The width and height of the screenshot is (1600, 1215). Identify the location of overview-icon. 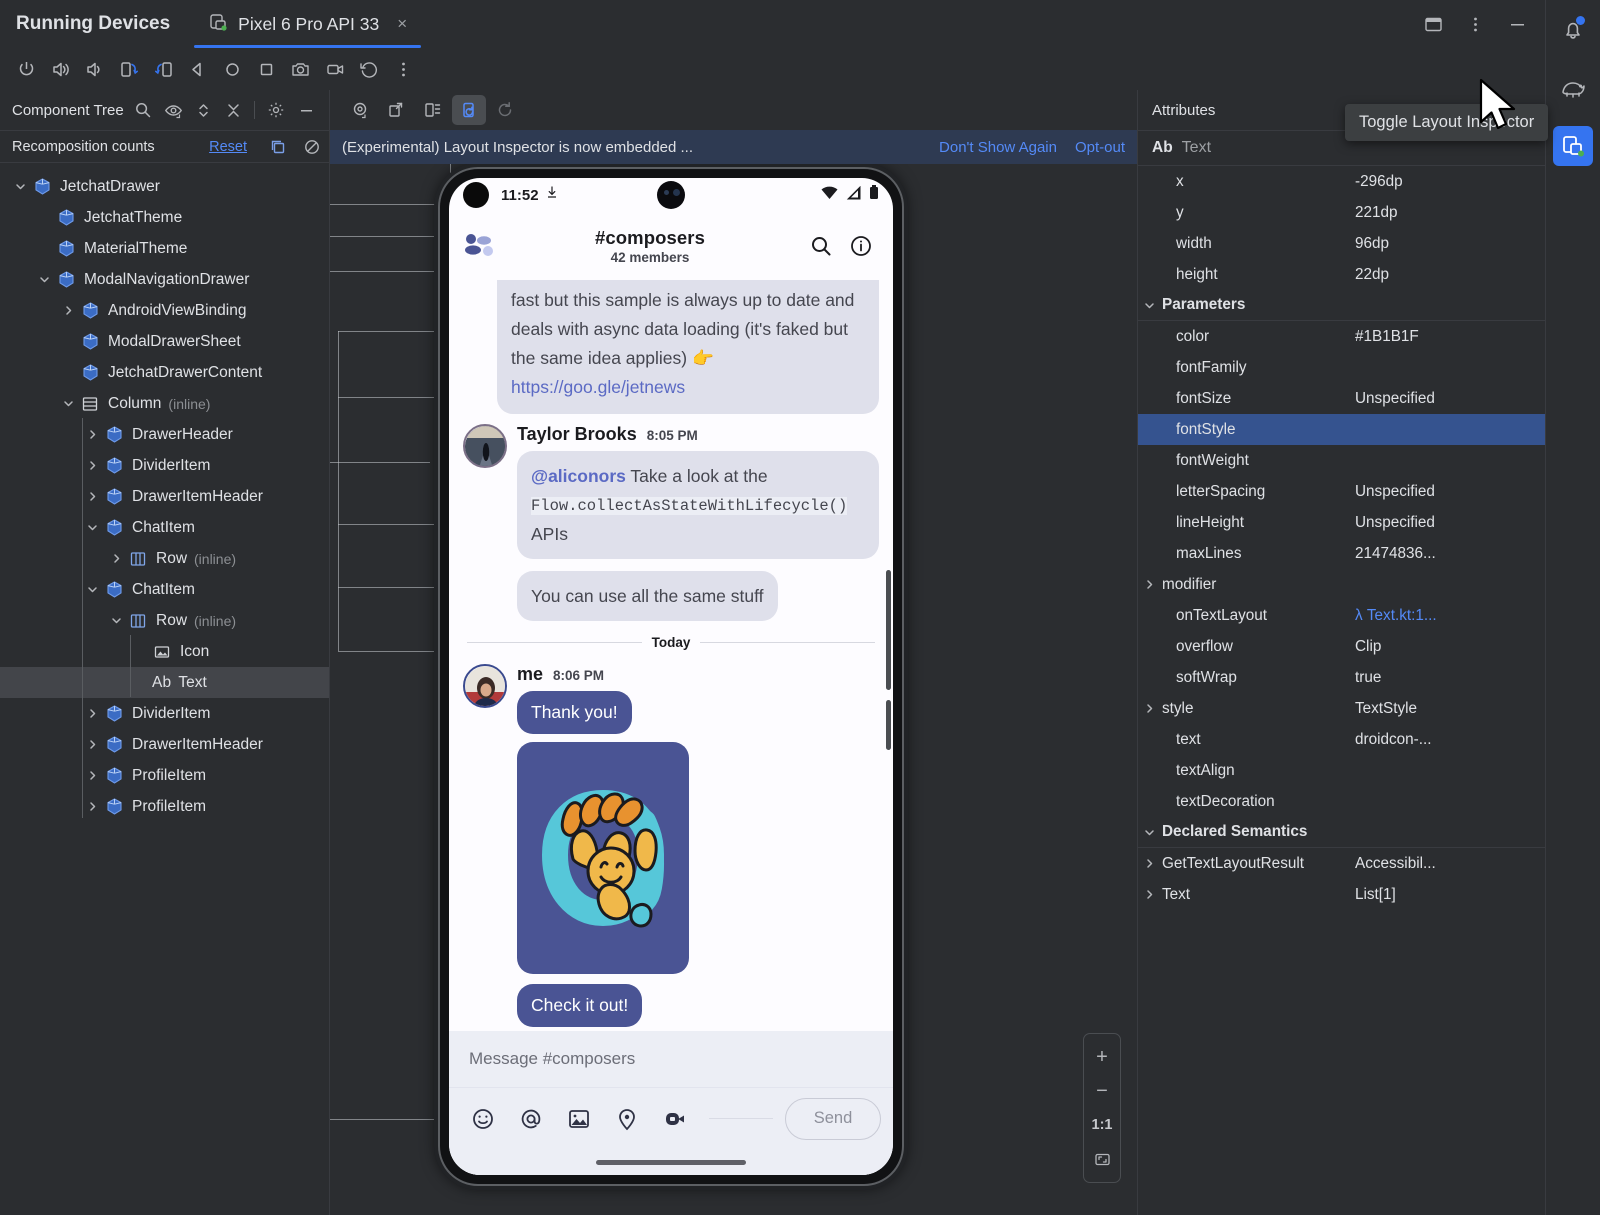
(266, 69).